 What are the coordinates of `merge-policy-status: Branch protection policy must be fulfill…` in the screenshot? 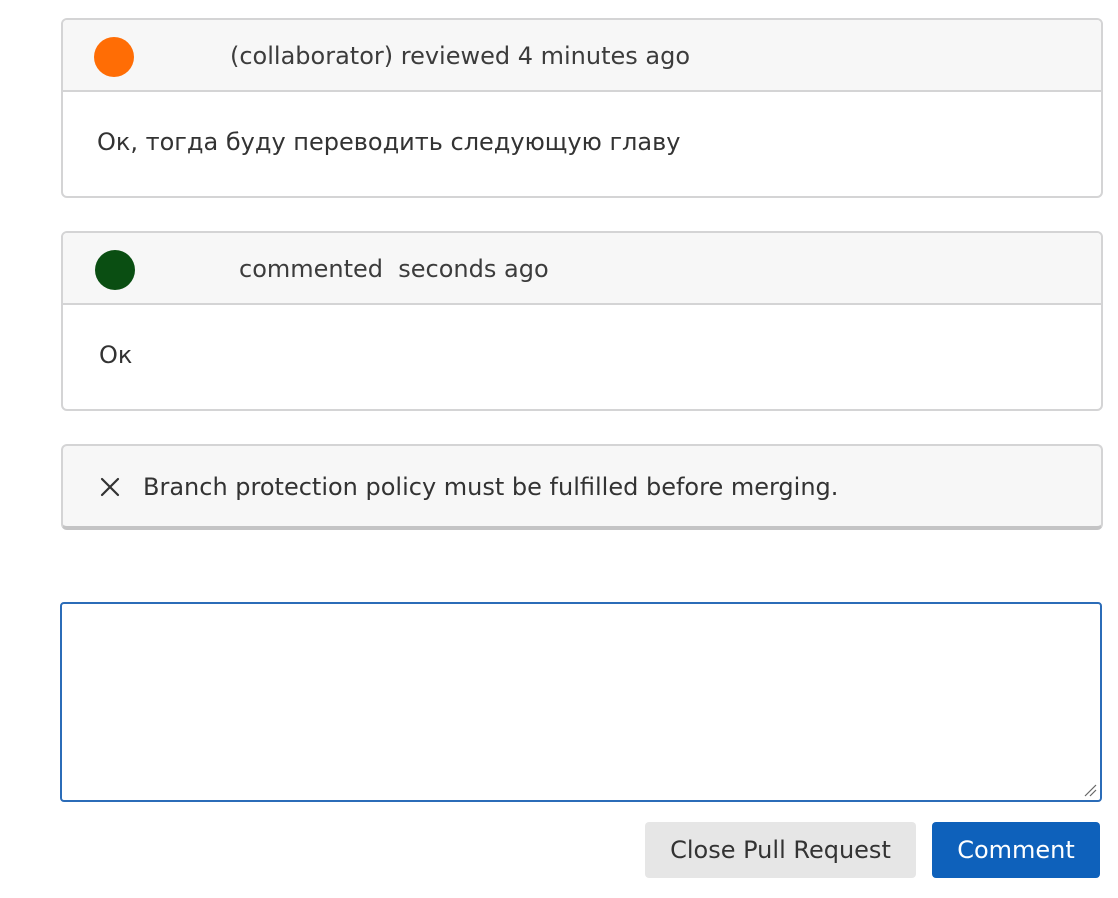 It's located at (582, 487).